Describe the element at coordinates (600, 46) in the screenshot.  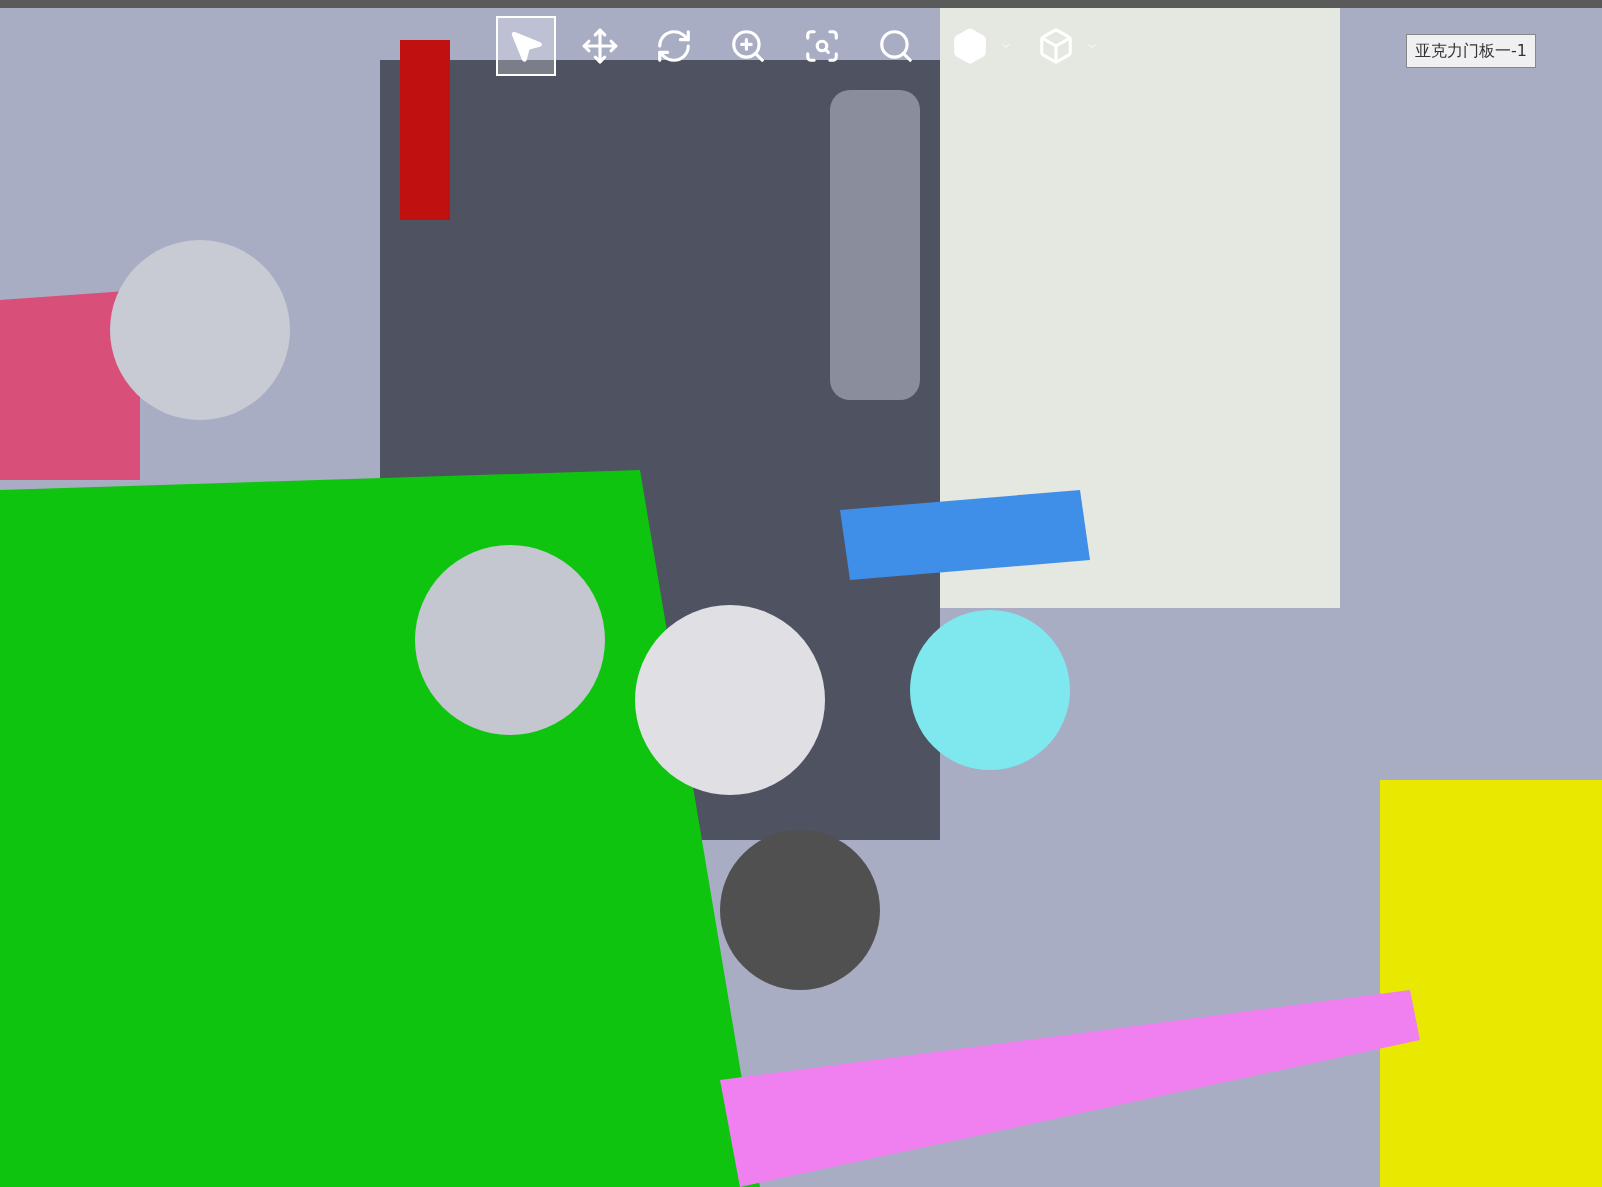
I see `move-arrows-icon` at that location.